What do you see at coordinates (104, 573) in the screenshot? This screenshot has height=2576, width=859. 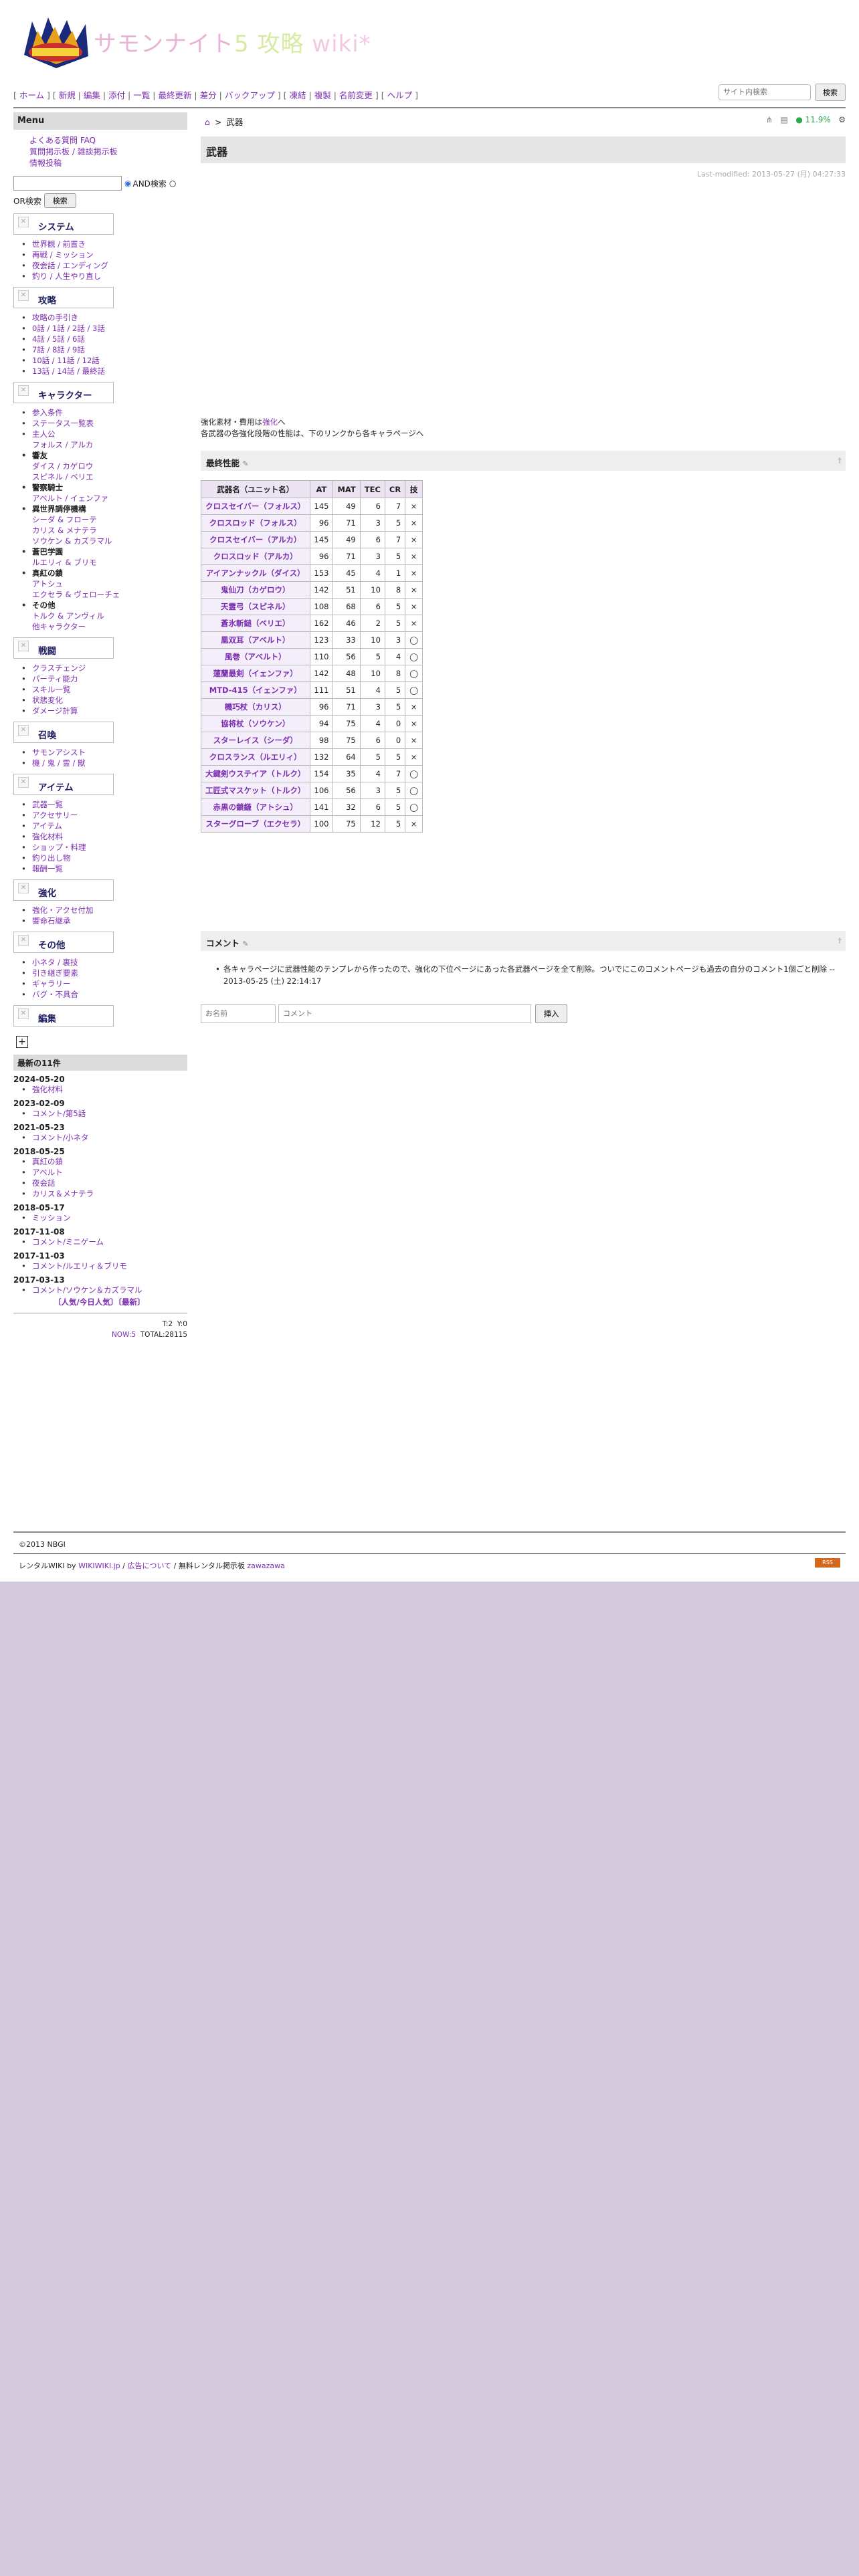 I see `menu-item: 真紅の鎖` at bounding box center [104, 573].